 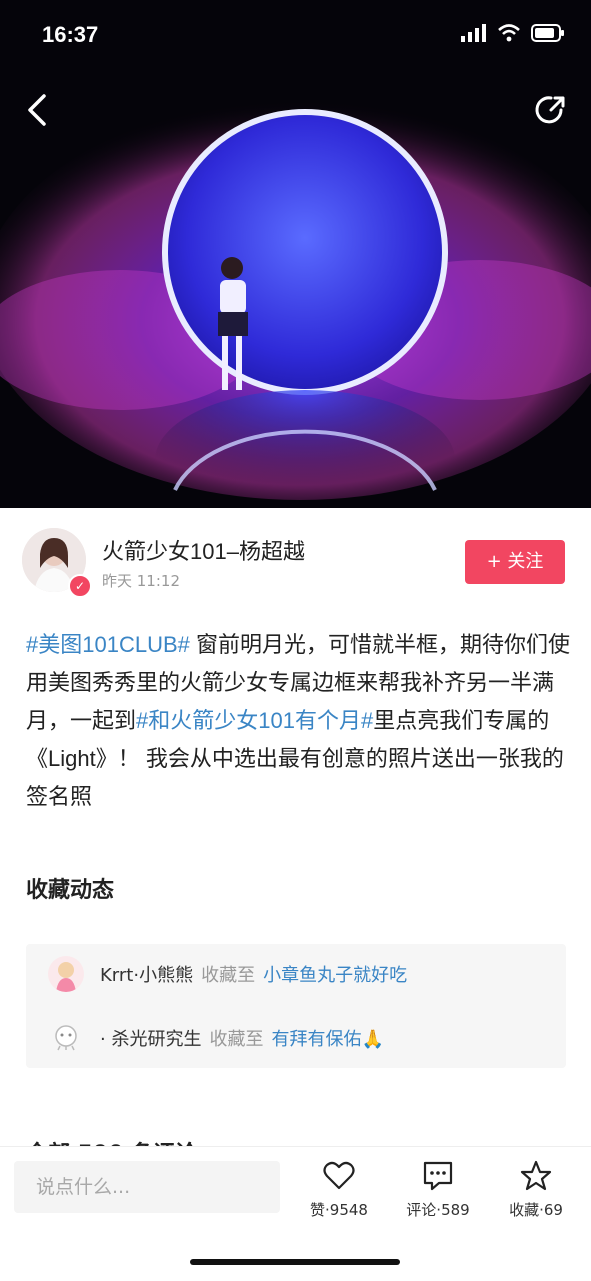 What do you see at coordinates (150, 1038) in the screenshot?
I see `collector-name: · 杀光研究生` at bounding box center [150, 1038].